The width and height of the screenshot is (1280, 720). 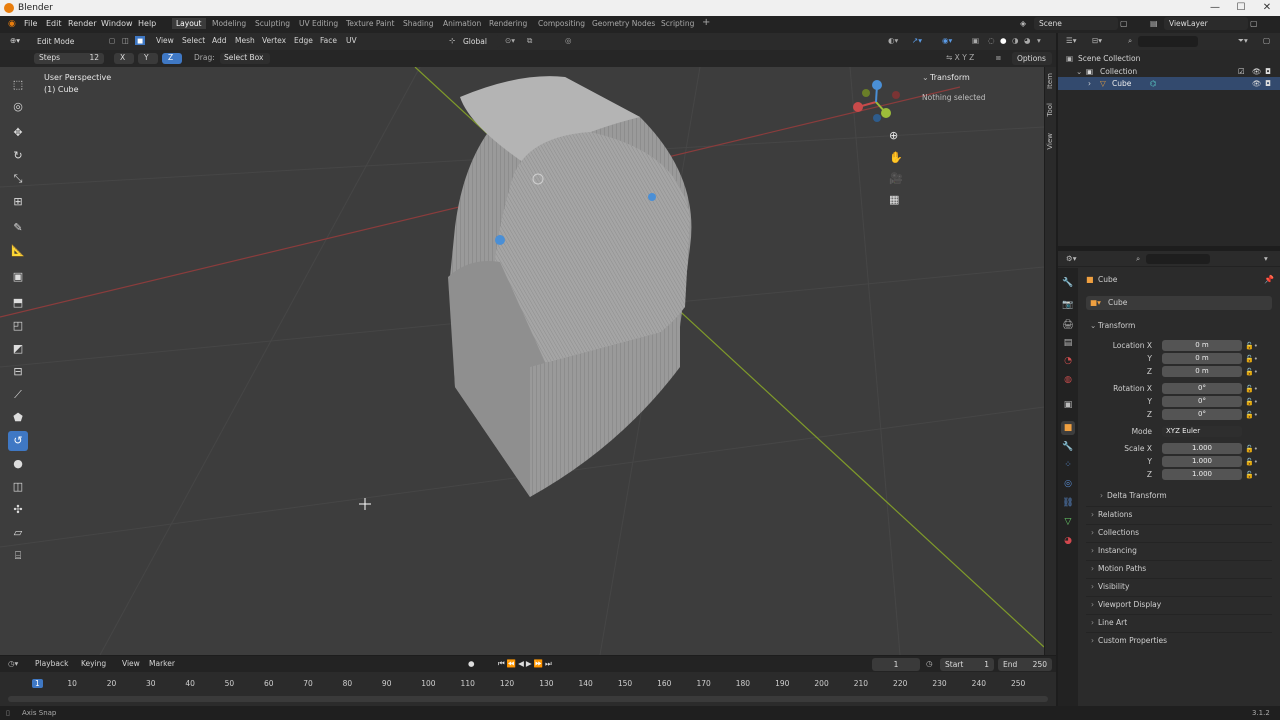 I want to click on snap-icon: ⧉, so click(x=529, y=41).